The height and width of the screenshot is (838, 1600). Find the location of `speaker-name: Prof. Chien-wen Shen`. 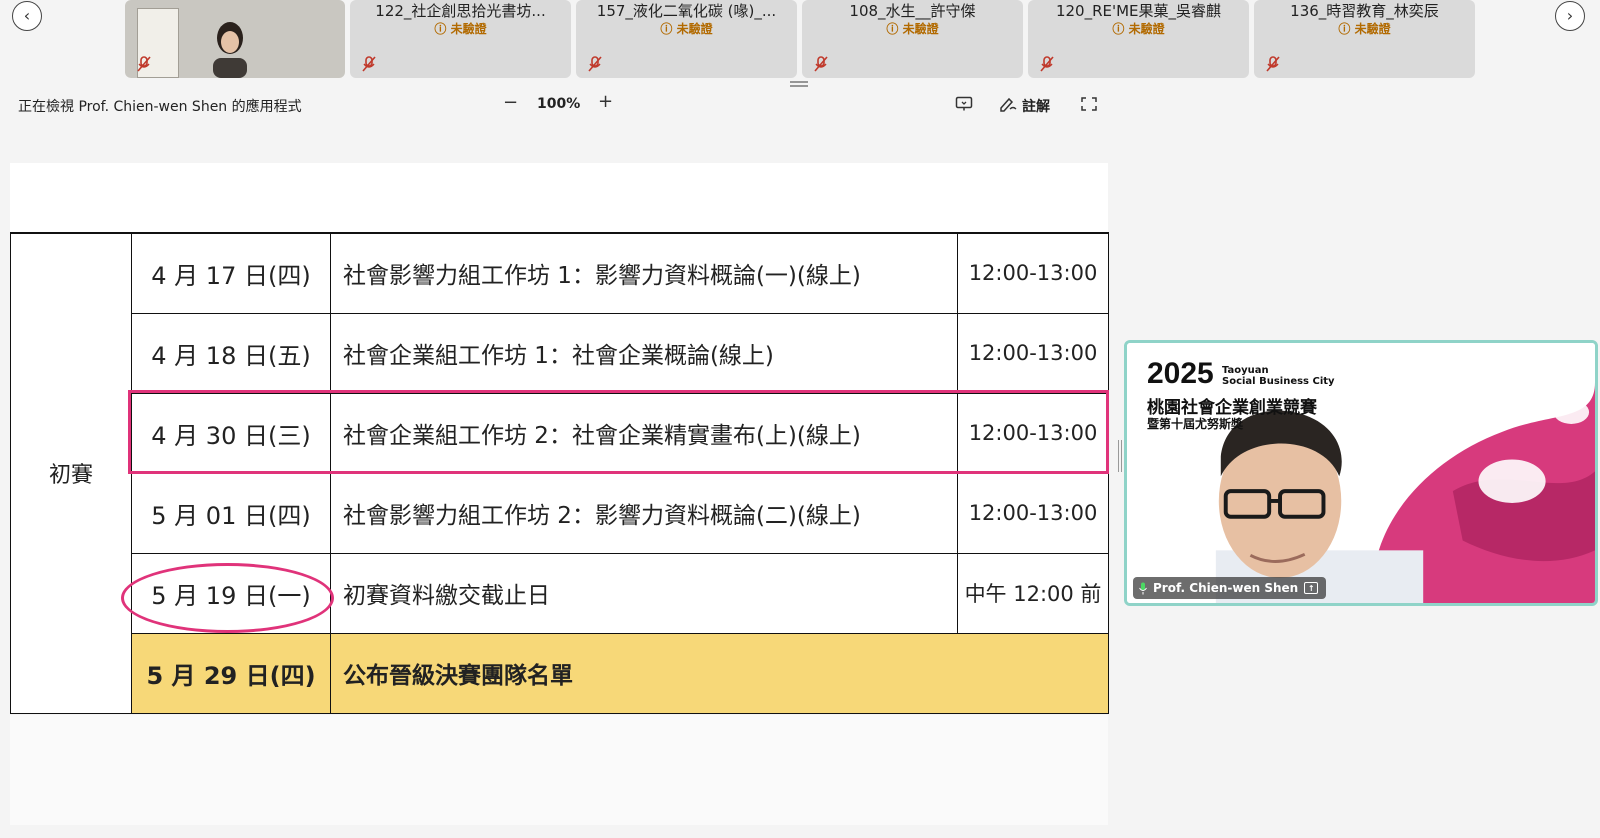

speaker-name: Prof. Chien-wen Shen is located at coordinates (1226, 588).